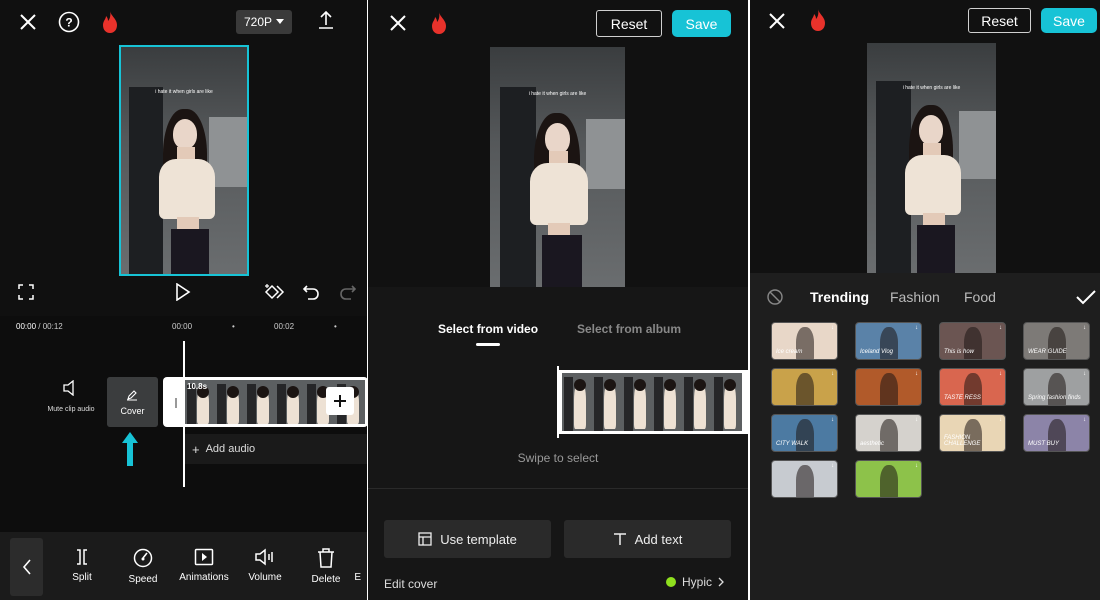 This screenshot has width=1100, height=600. What do you see at coordinates (488, 329) in the screenshot?
I see `tab-select-from-video: Select from video` at bounding box center [488, 329].